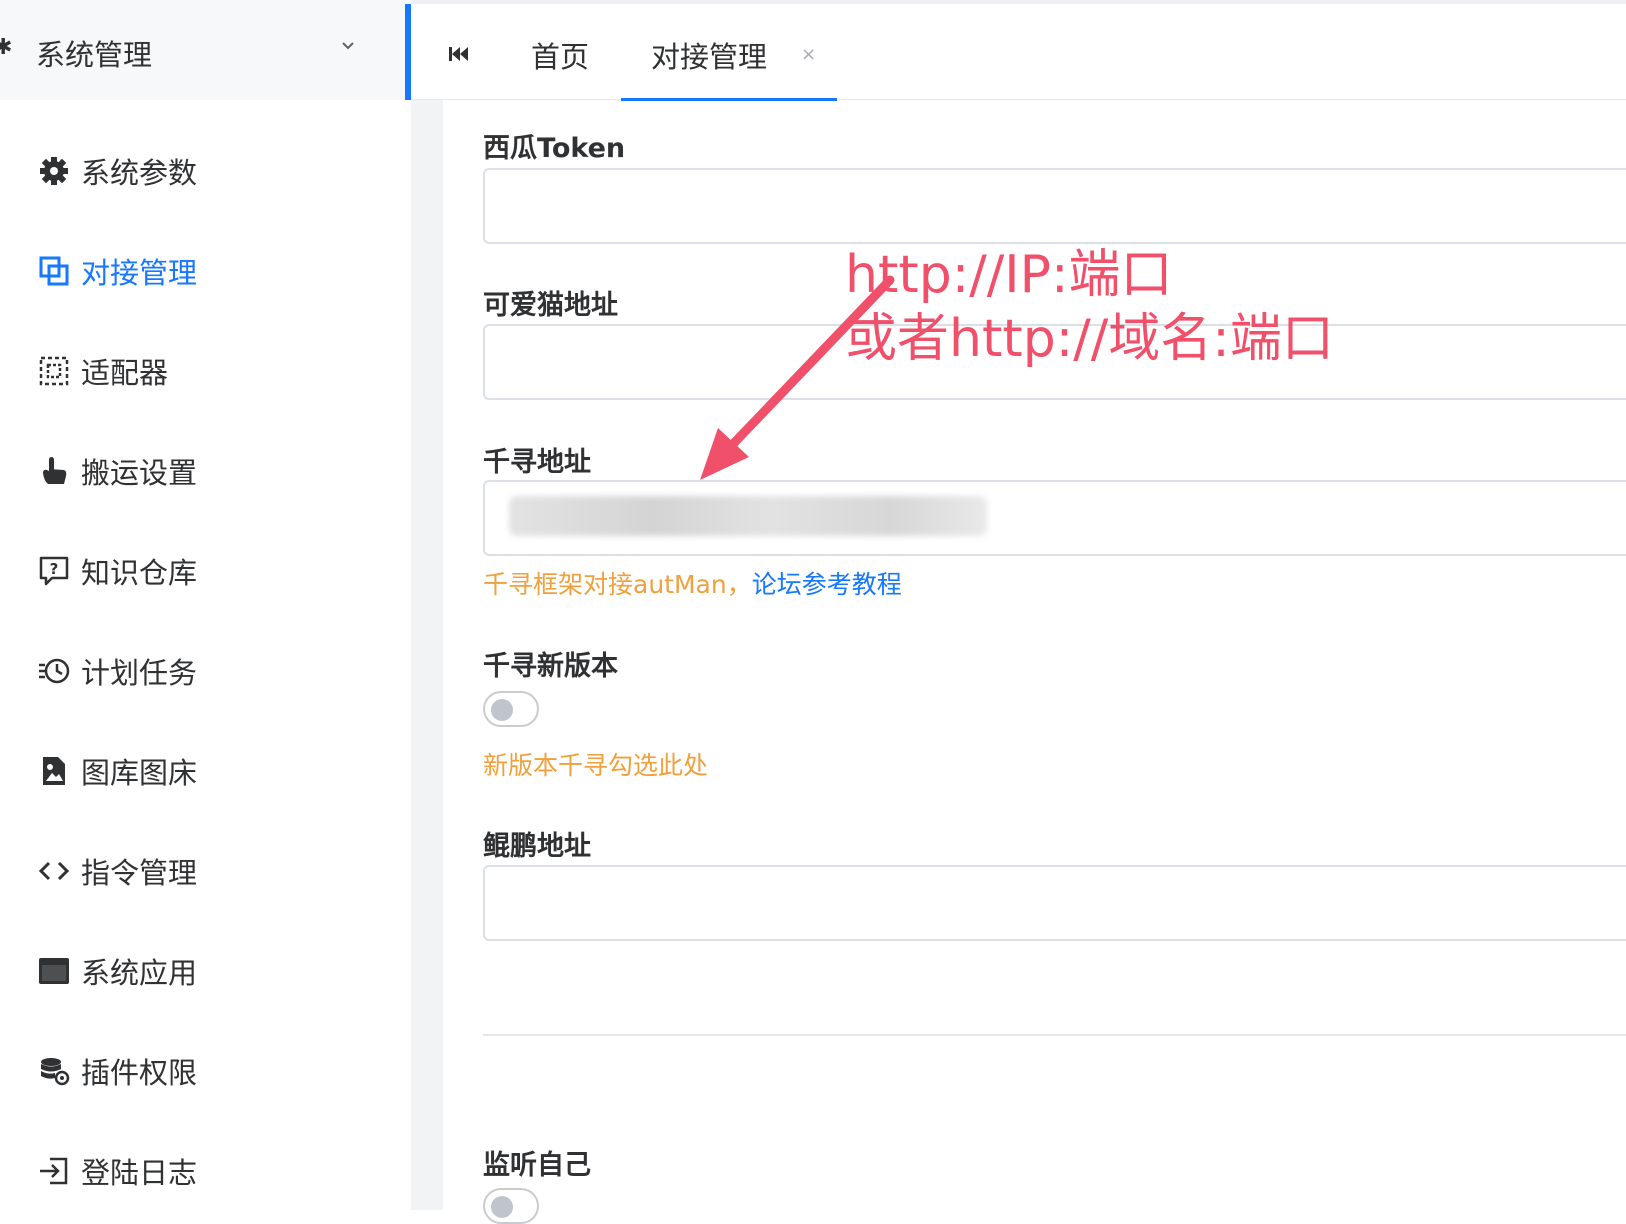 This screenshot has height=1224, width=1626. Describe the element at coordinates (560, 55) in the screenshot. I see `tab-home: 首页` at that location.